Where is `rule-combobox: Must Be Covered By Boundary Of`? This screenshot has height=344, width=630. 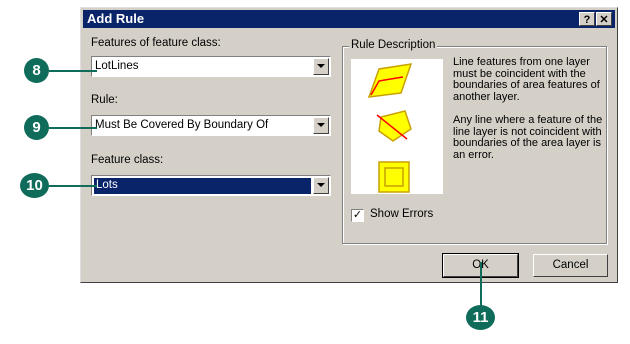
rule-combobox: Must Be Covered By Boundary Of is located at coordinates (211, 125).